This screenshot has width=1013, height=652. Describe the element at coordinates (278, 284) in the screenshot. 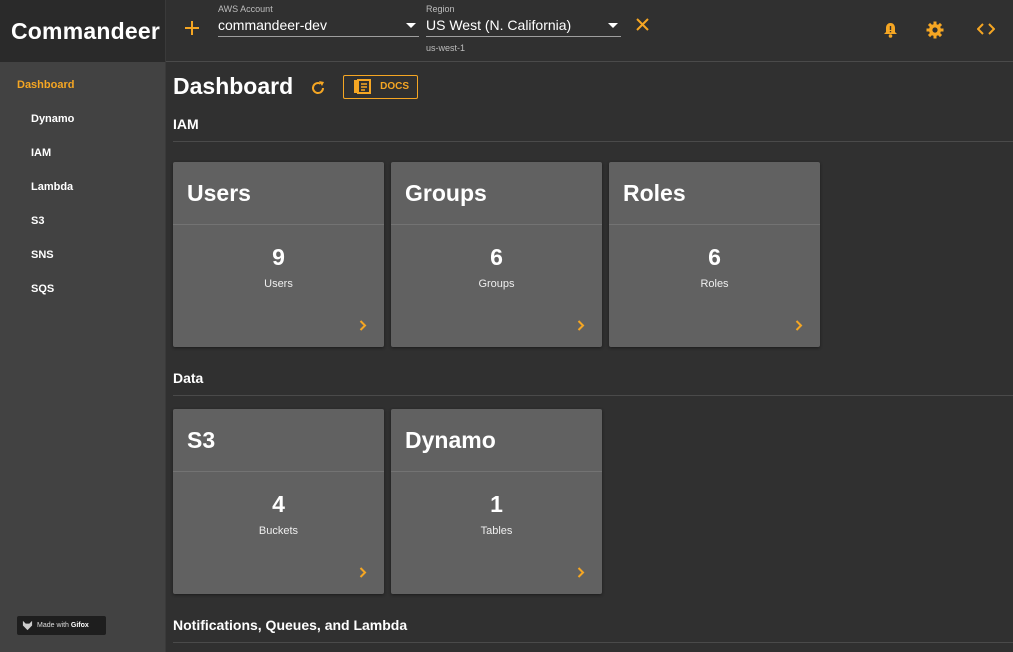

I see `card-unit: Users` at that location.